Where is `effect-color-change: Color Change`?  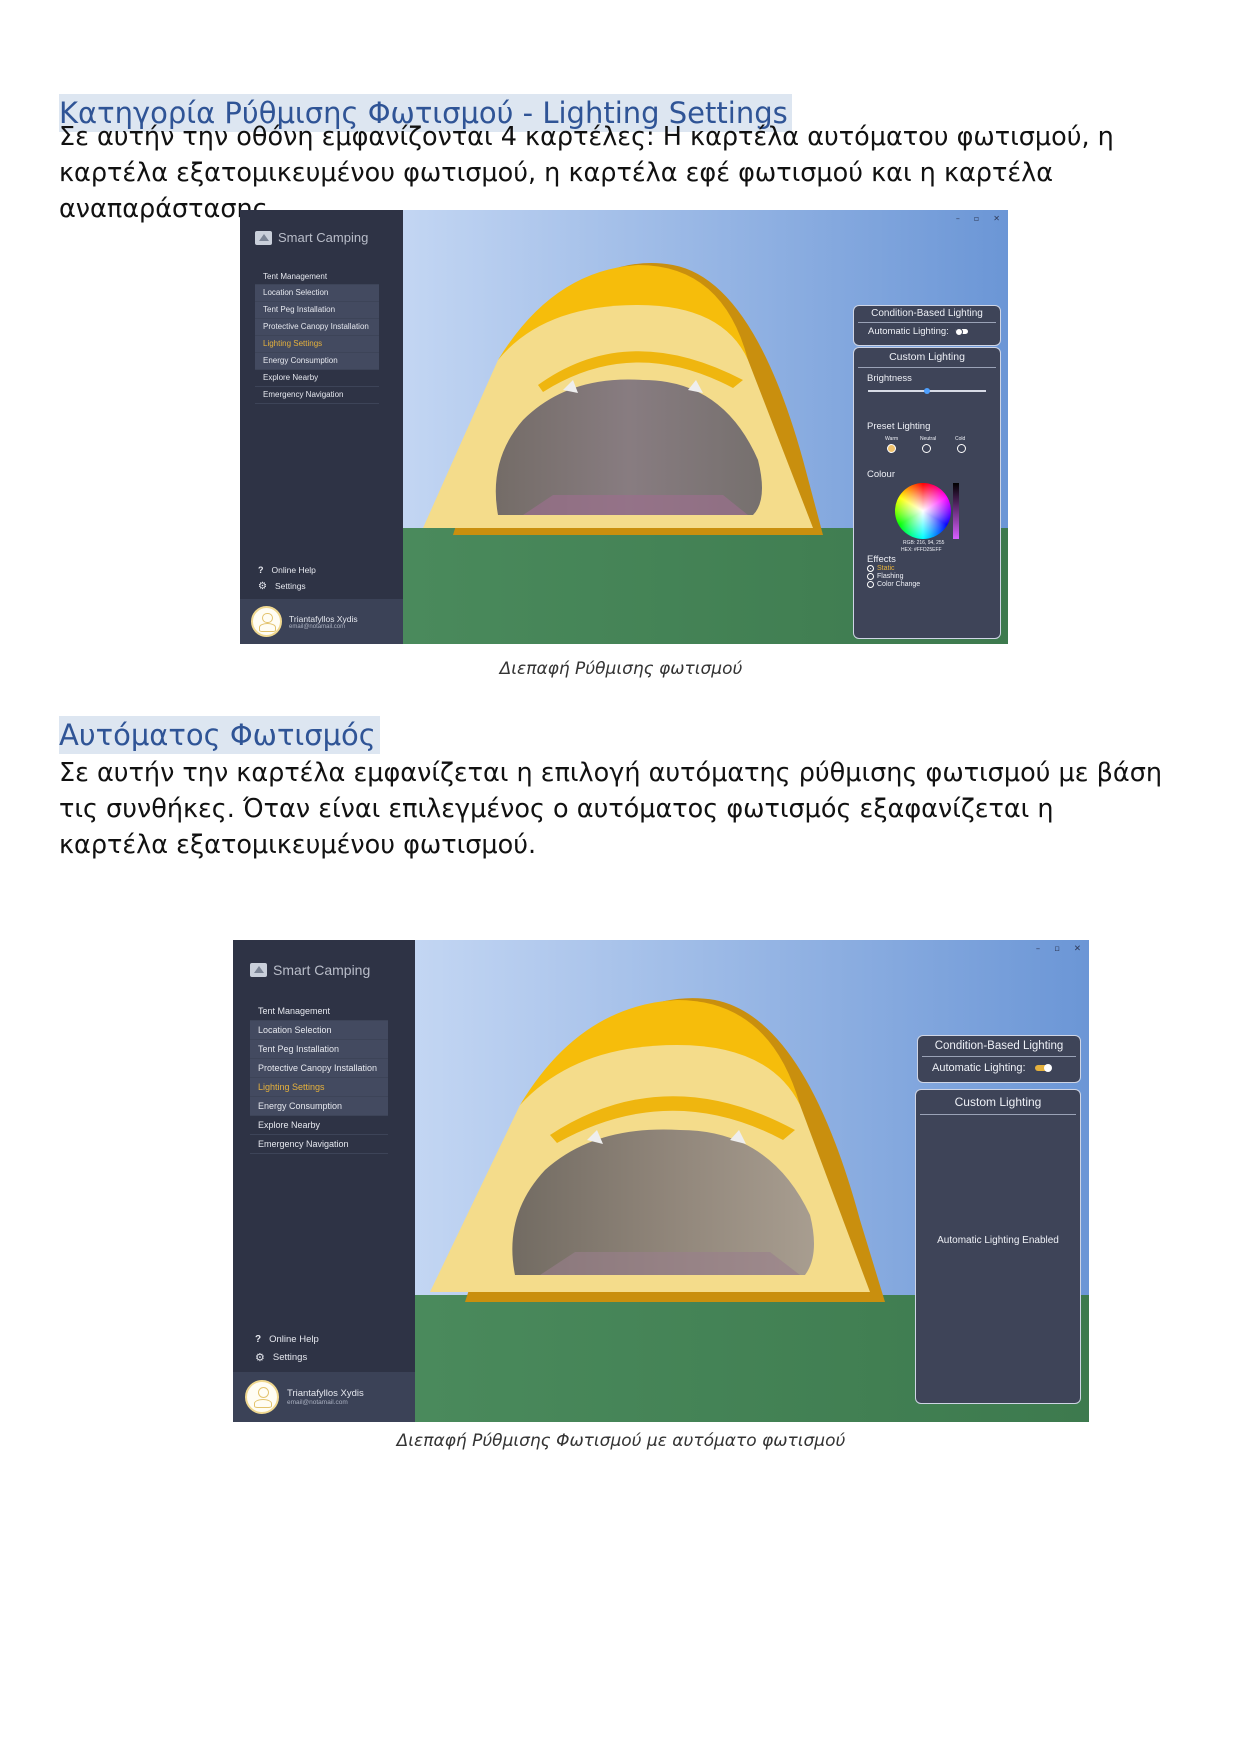 effect-color-change: Color Change is located at coordinates (893, 584).